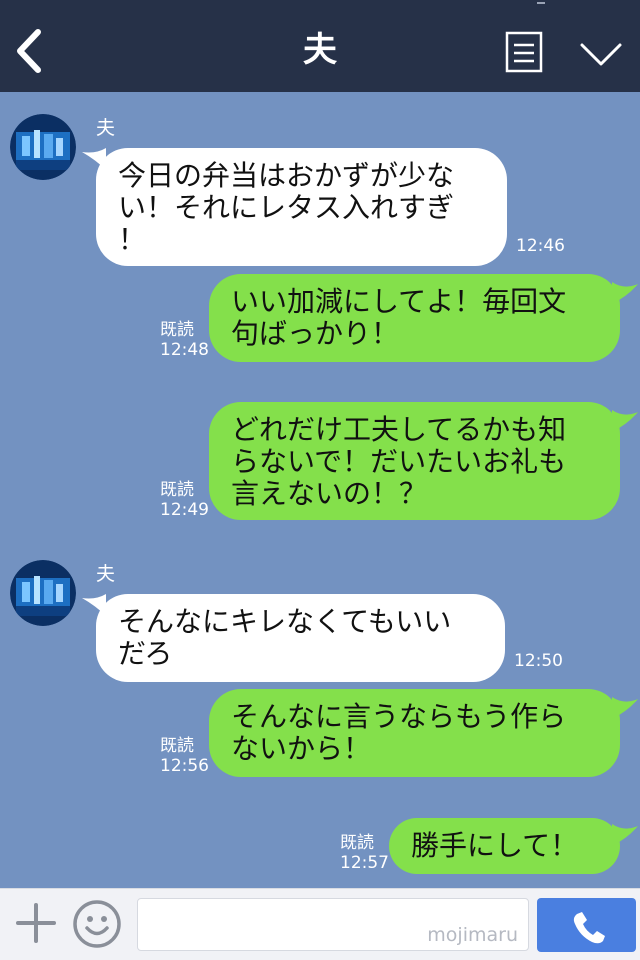 This screenshot has height=960, width=640. I want to click on message-bubble-outgoing: 勝手にして！, so click(504, 846).